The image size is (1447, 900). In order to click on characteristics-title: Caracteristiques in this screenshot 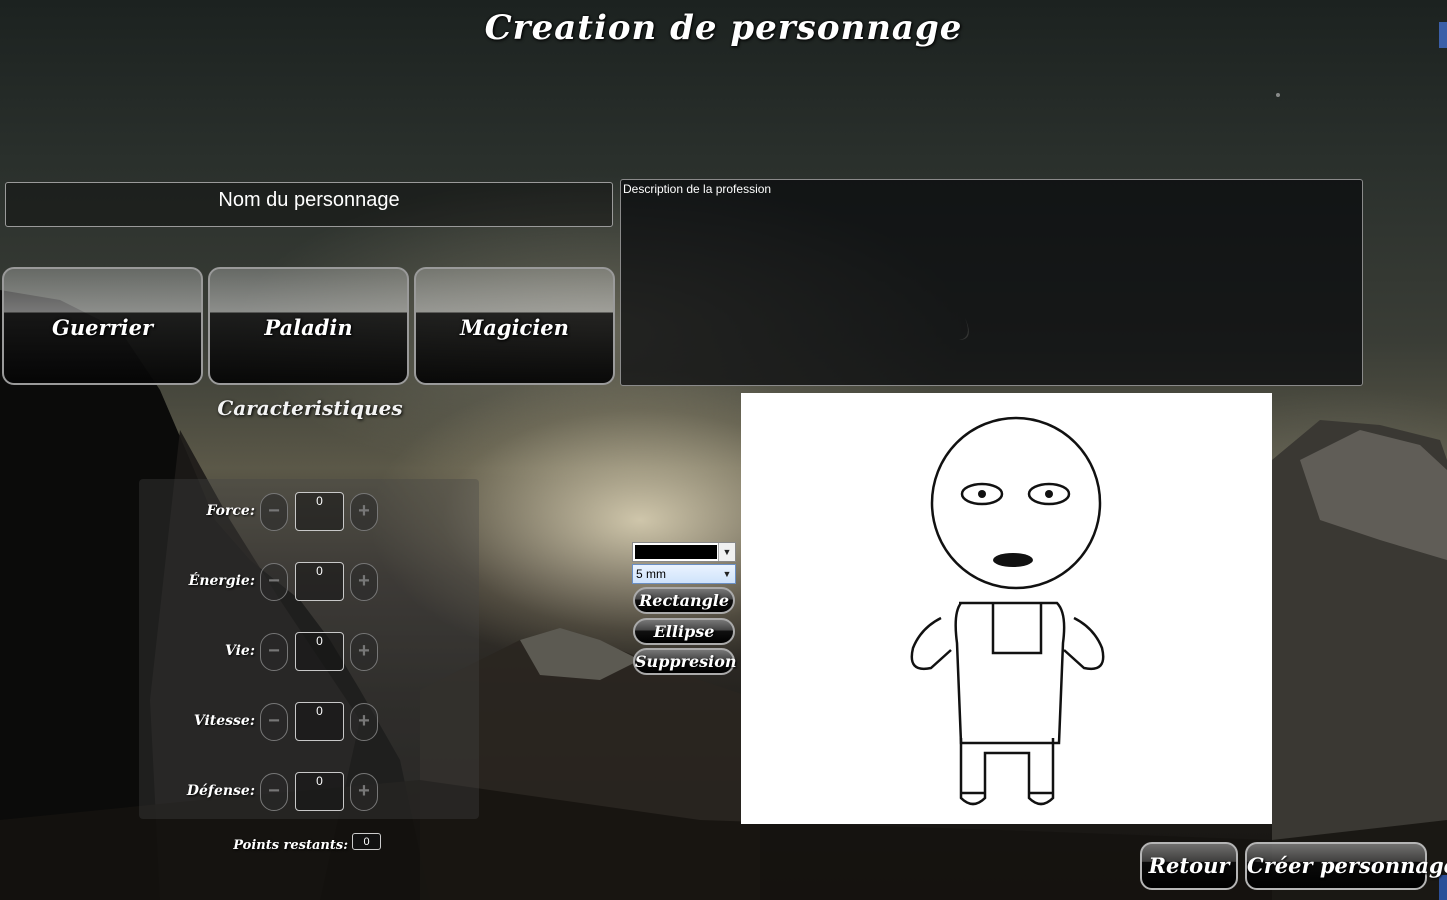, I will do `click(310, 408)`.